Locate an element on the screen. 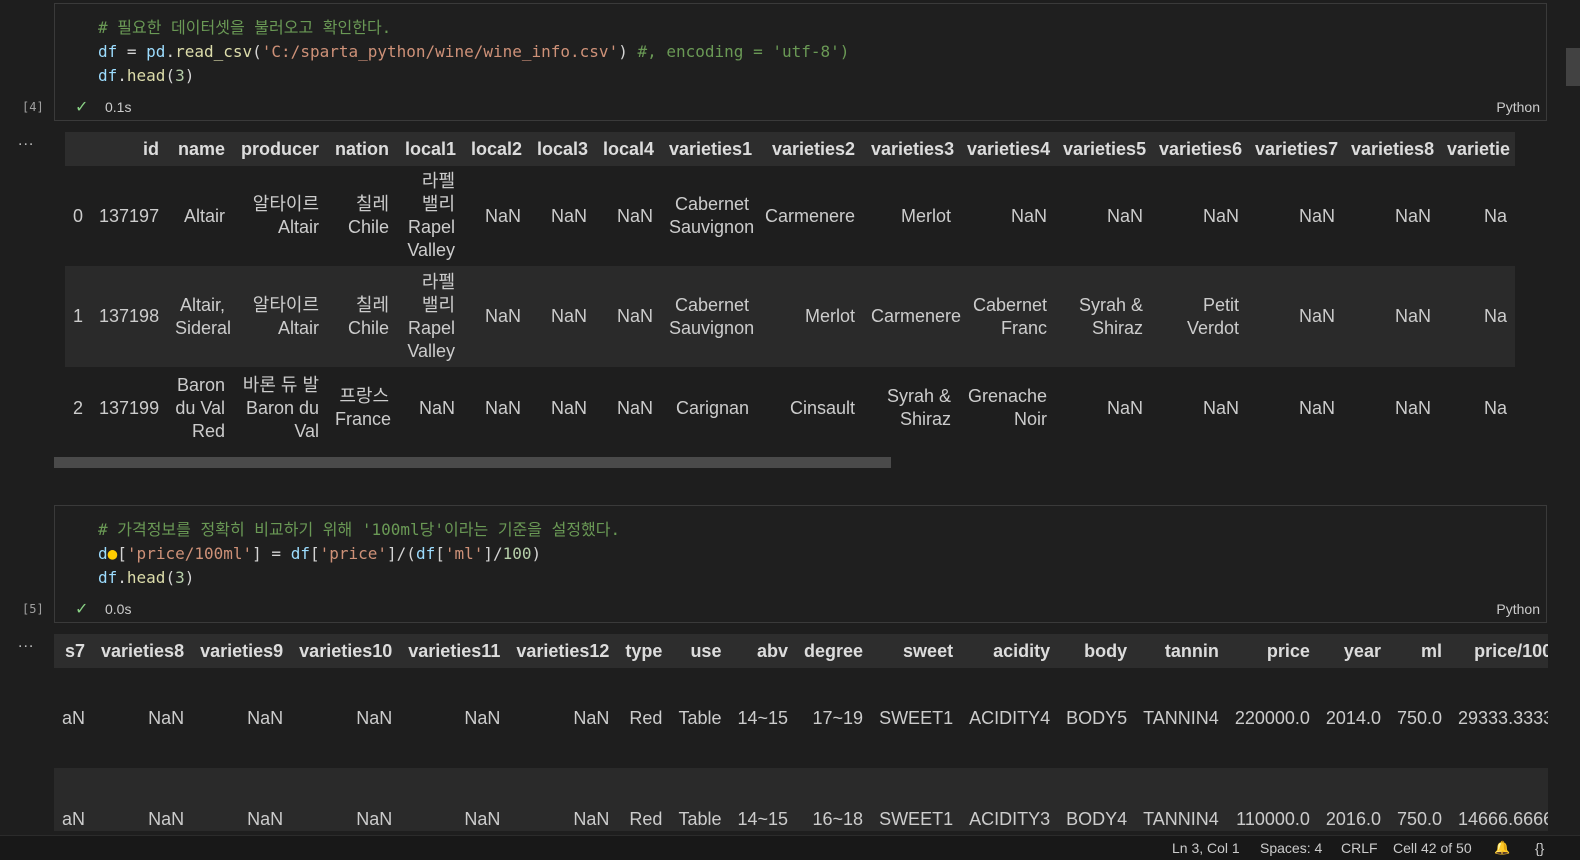 The height and width of the screenshot is (860, 1580). column-header: id is located at coordinates (151, 148).